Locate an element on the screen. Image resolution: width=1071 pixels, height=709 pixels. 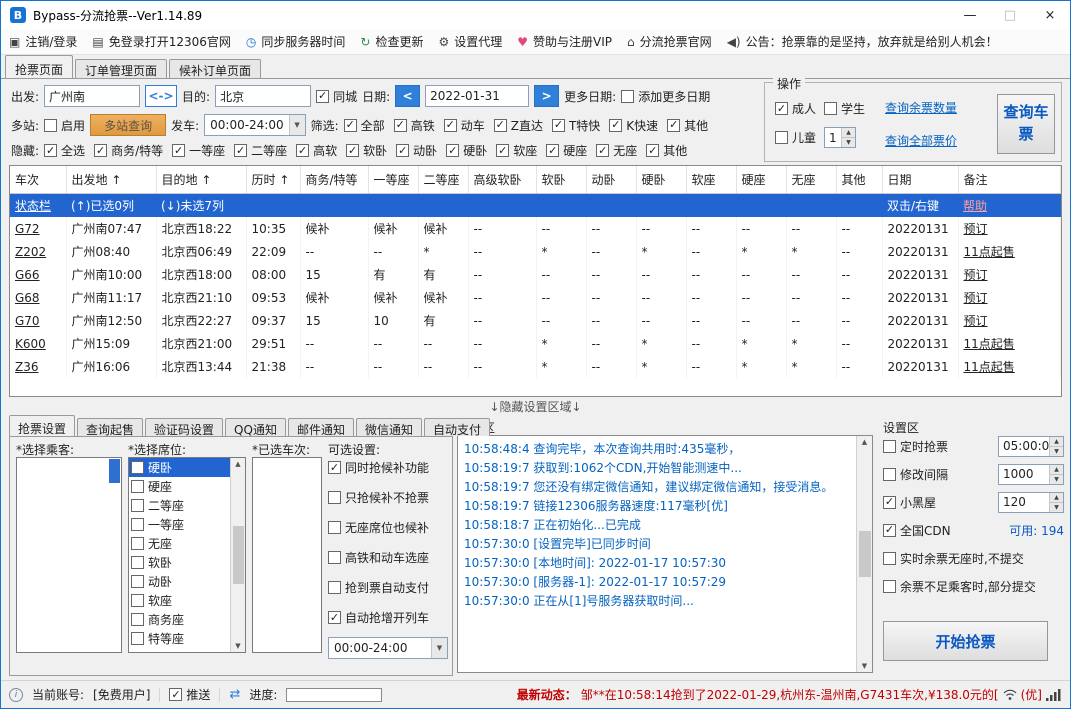
query-remaining-tickets-link: 查询余票数量 is located at coordinates (926, 107).